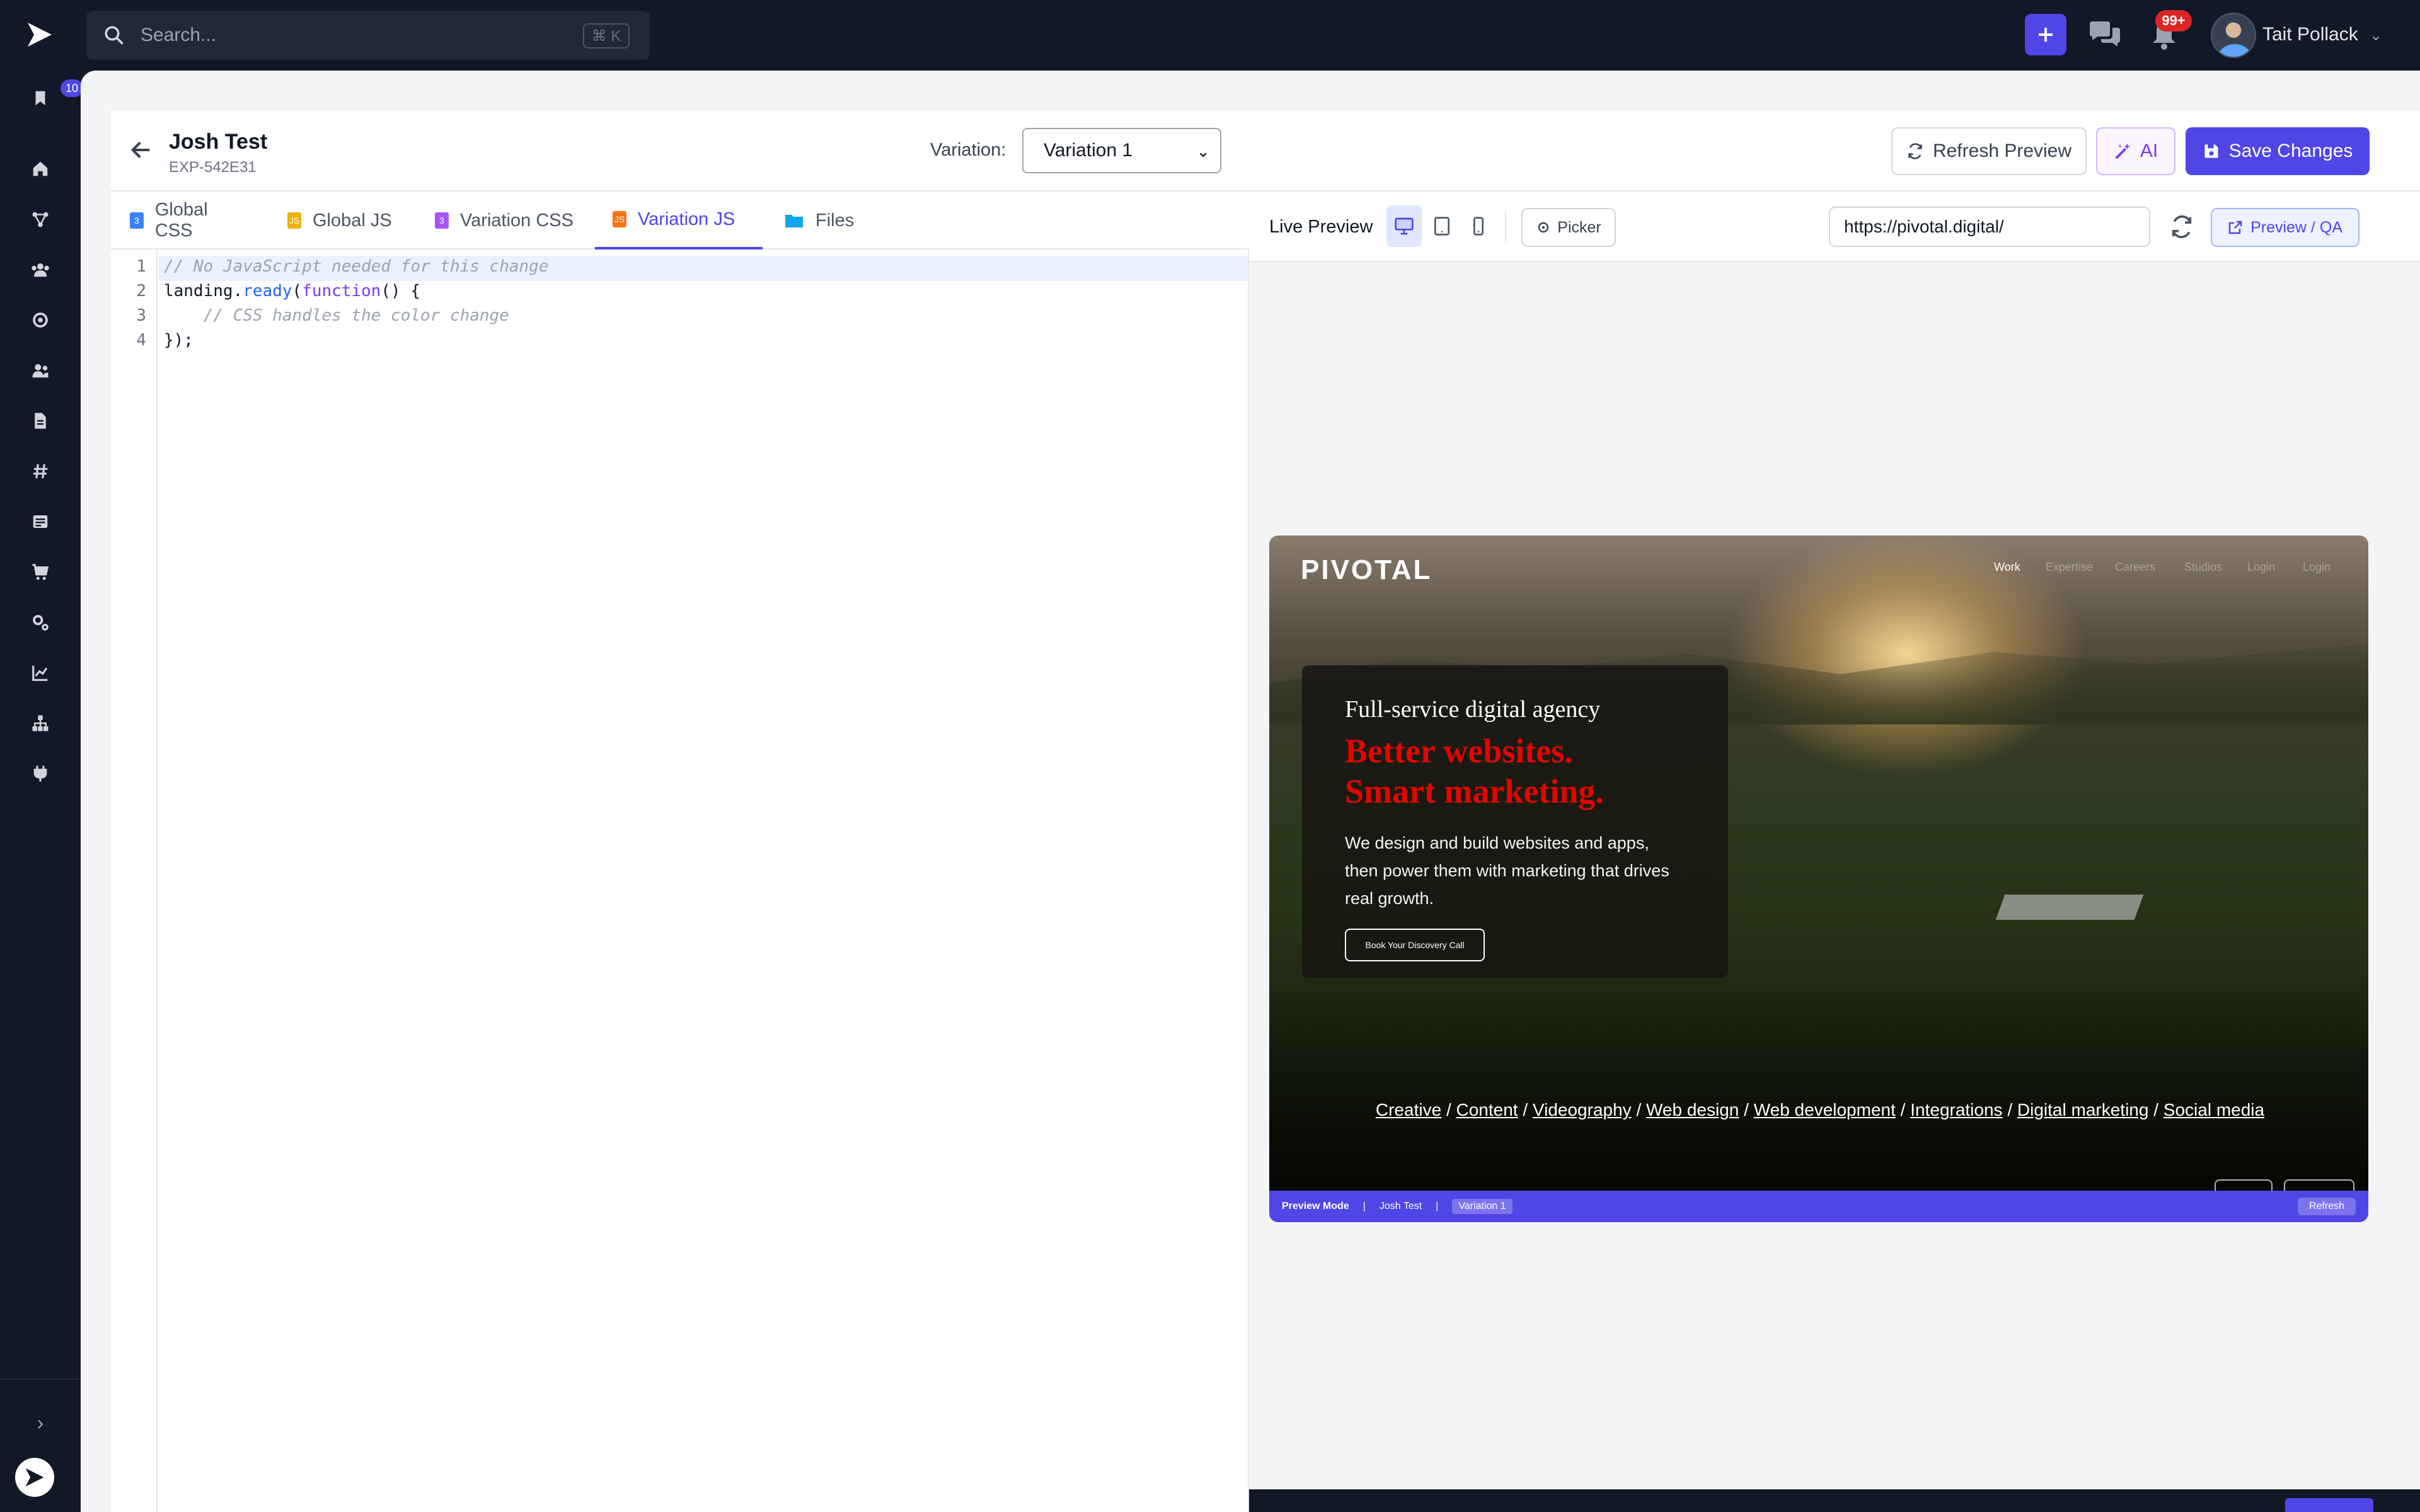 The width and height of the screenshot is (2420, 1512). What do you see at coordinates (2310, 34) in the screenshot?
I see `user-name: Tait Pollack` at bounding box center [2310, 34].